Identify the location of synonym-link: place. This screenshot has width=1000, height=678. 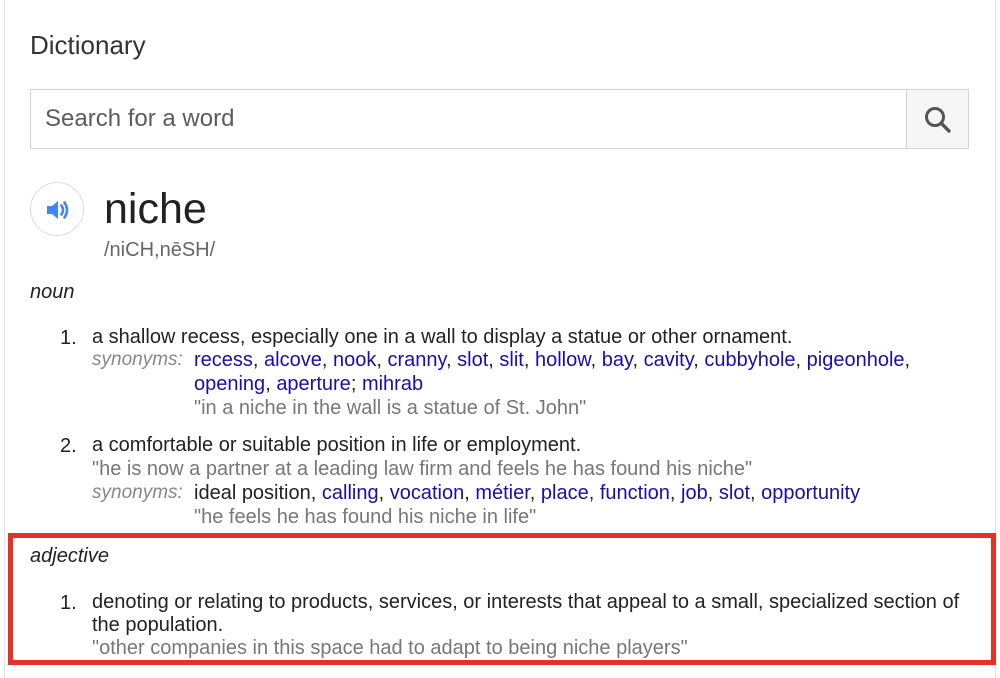
(565, 493).